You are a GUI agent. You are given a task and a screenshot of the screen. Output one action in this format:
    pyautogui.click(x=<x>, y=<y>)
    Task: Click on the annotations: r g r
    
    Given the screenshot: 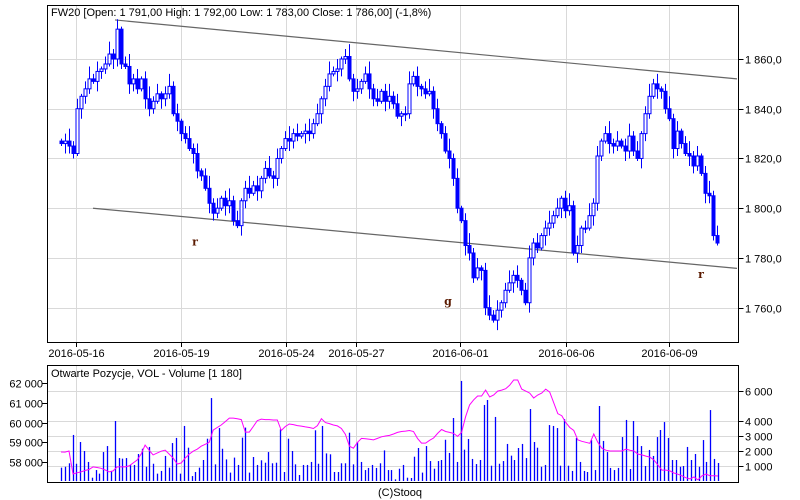 What is the action you would take?
    pyautogui.click(x=448, y=272)
    